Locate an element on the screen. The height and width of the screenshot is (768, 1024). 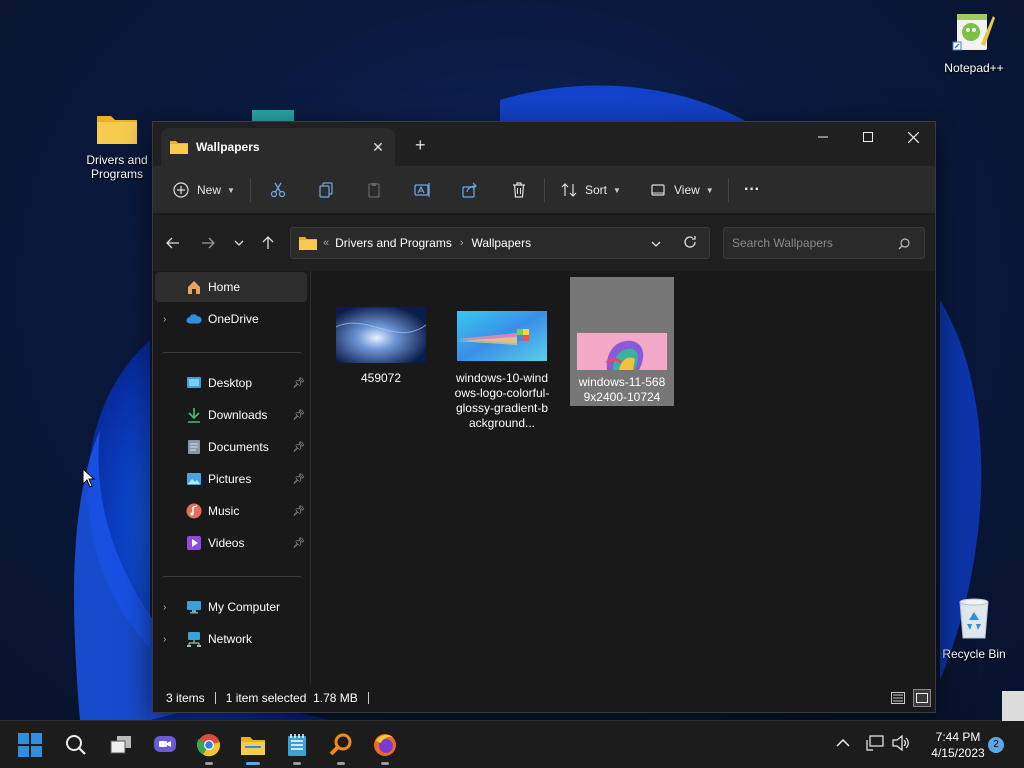
chat-button is located at coordinates (165, 745).